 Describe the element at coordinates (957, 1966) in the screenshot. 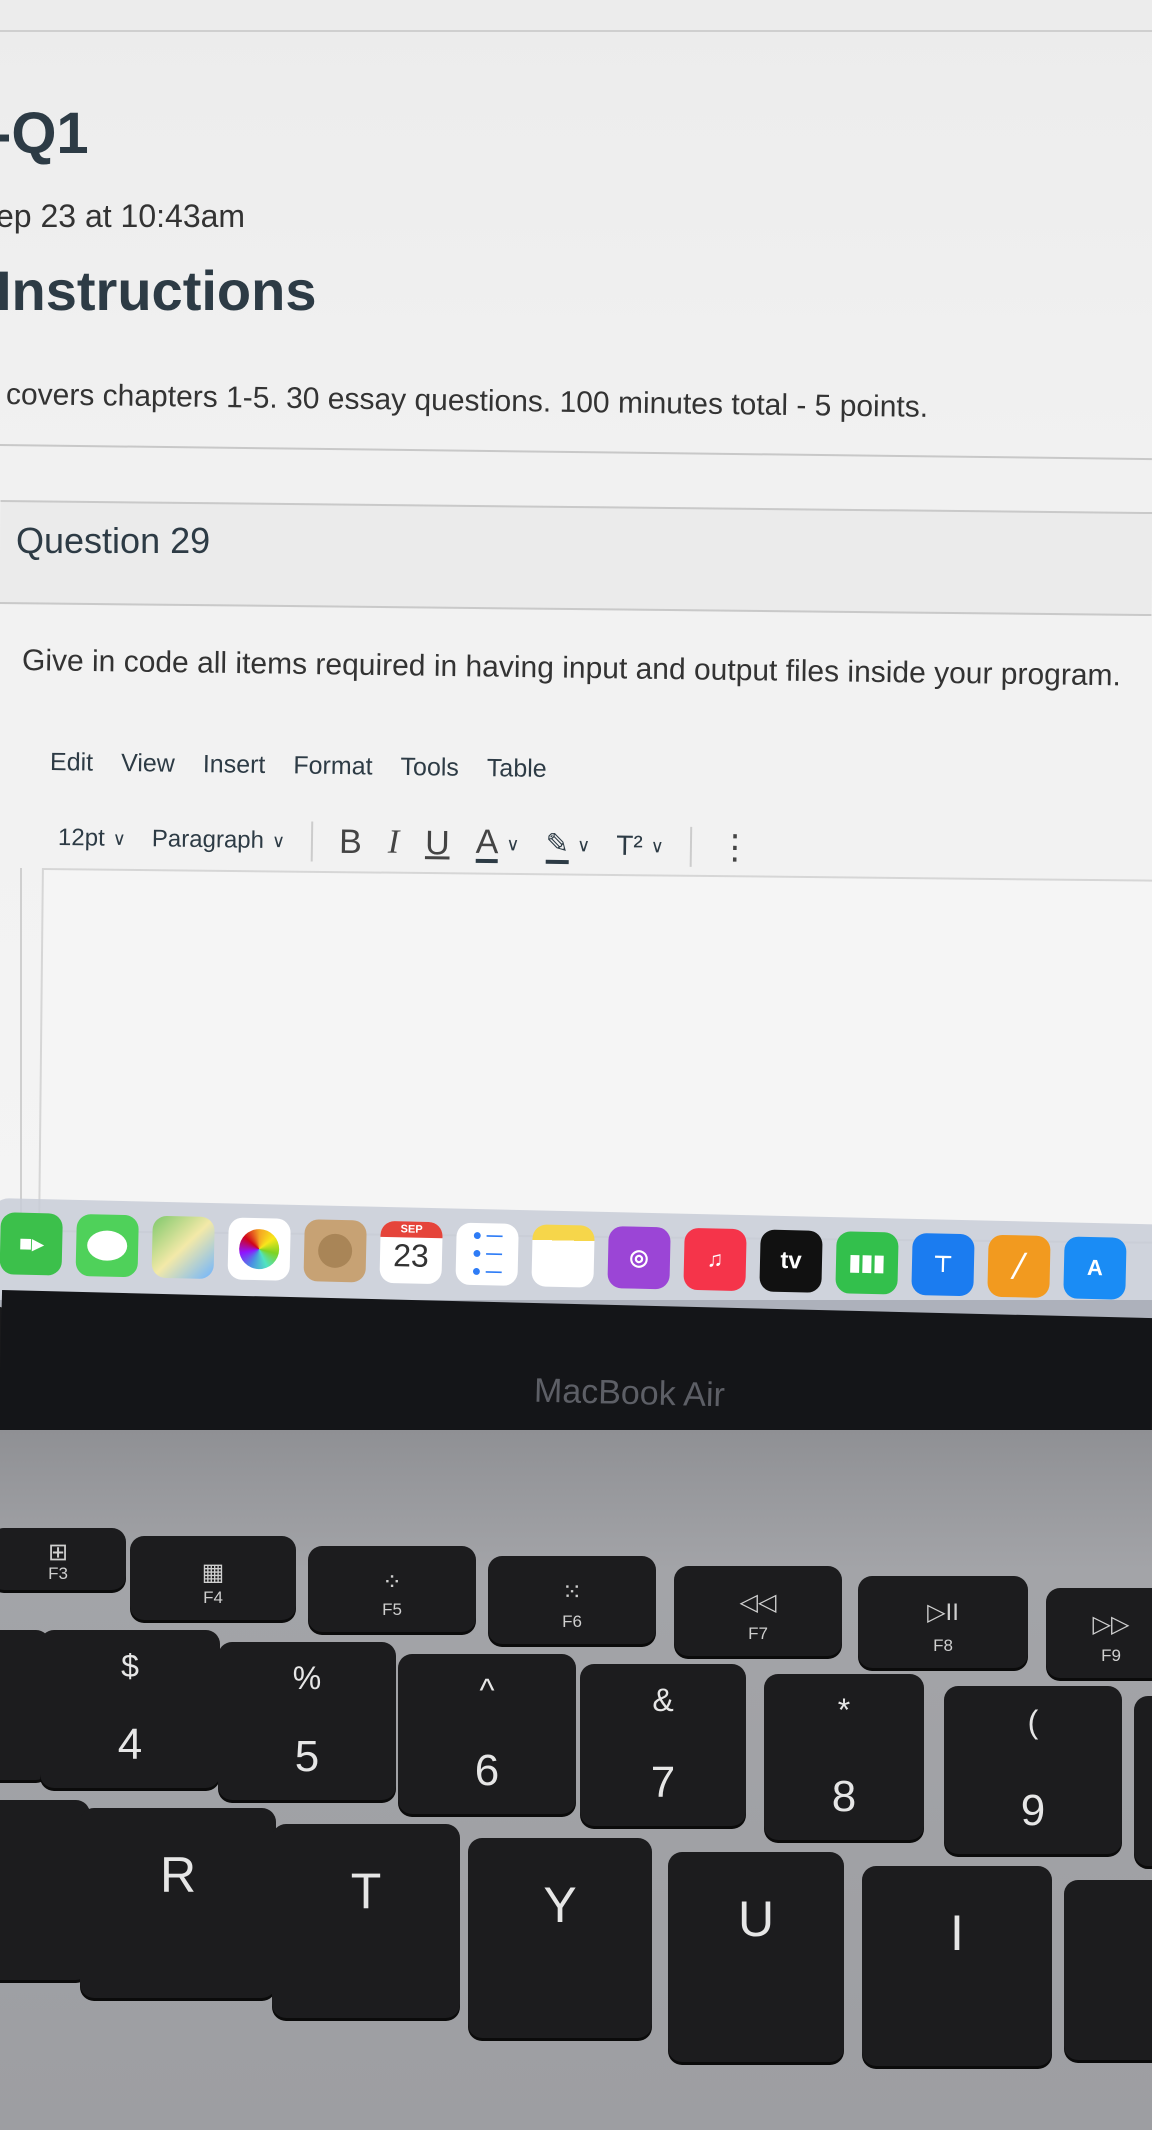

I see `key-i: I` at that location.